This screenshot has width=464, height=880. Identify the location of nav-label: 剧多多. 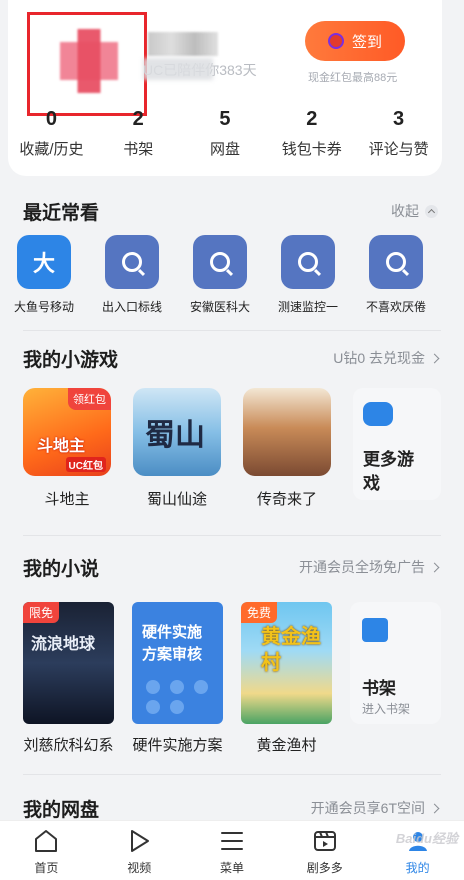
(324, 868).